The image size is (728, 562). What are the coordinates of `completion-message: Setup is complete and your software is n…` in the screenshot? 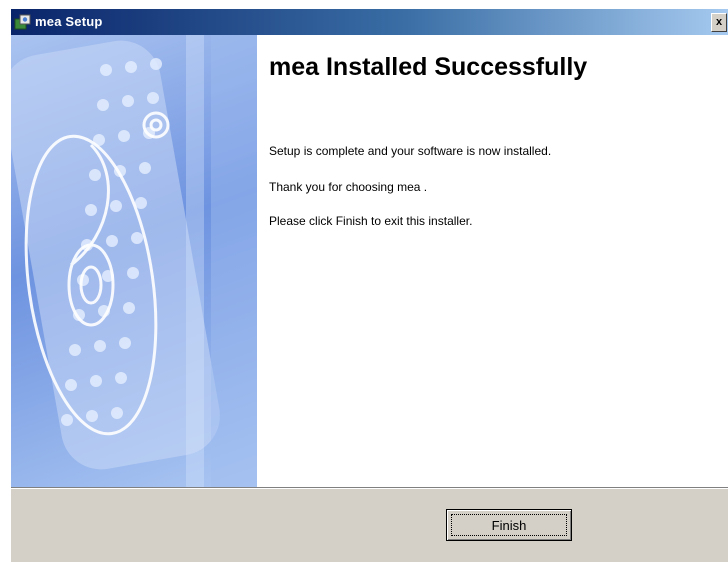 It's located at (410, 151).